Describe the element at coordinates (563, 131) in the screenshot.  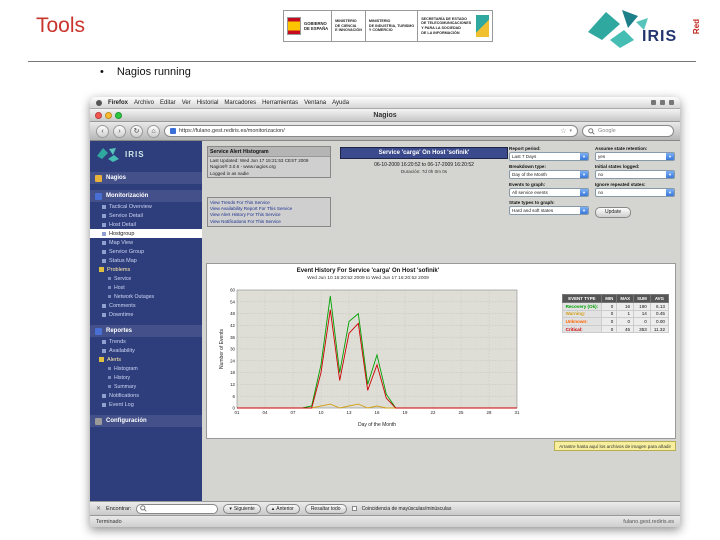
I see `bookmark-star-icon: ☆` at that location.